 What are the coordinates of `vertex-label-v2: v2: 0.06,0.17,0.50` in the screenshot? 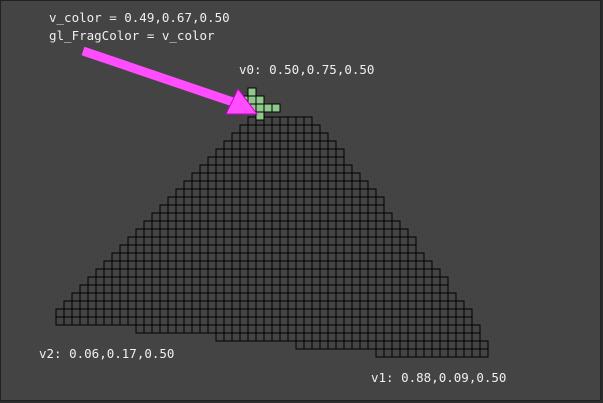 It's located at (106, 353).